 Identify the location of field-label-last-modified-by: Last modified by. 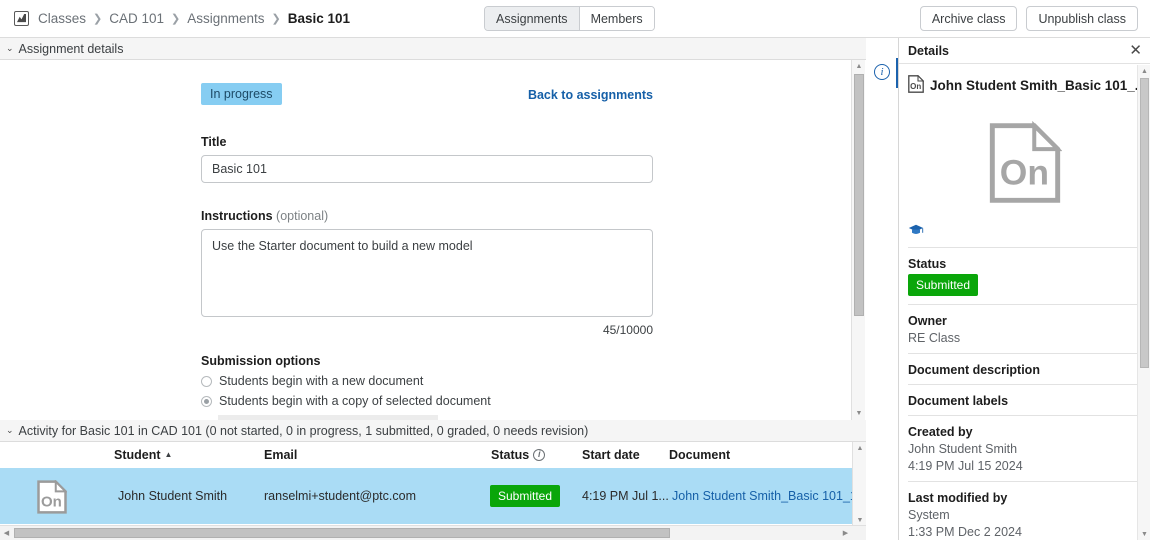
(958, 498).